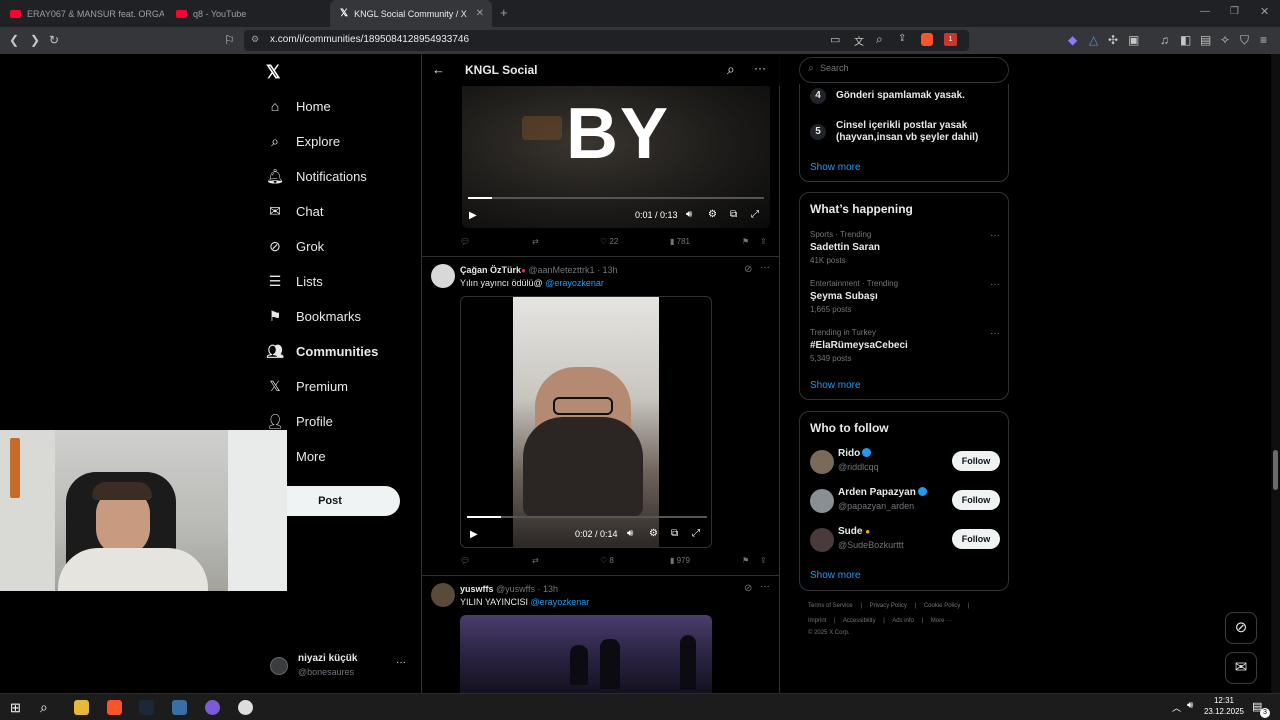  Describe the element at coordinates (905, 540) in the screenshot. I see `follow-suggestion: Sude ● @SudeBozkurttt Follow` at that location.